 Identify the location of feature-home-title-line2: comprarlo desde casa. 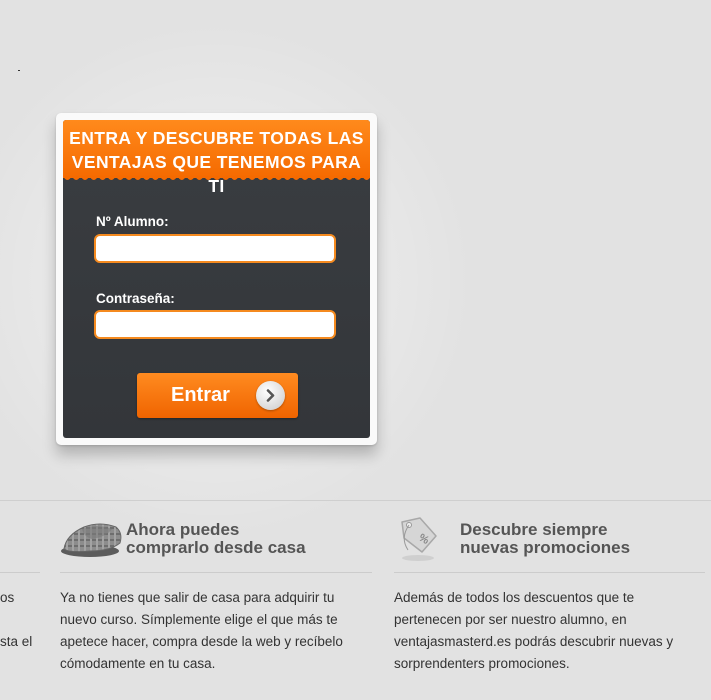
(216, 547).